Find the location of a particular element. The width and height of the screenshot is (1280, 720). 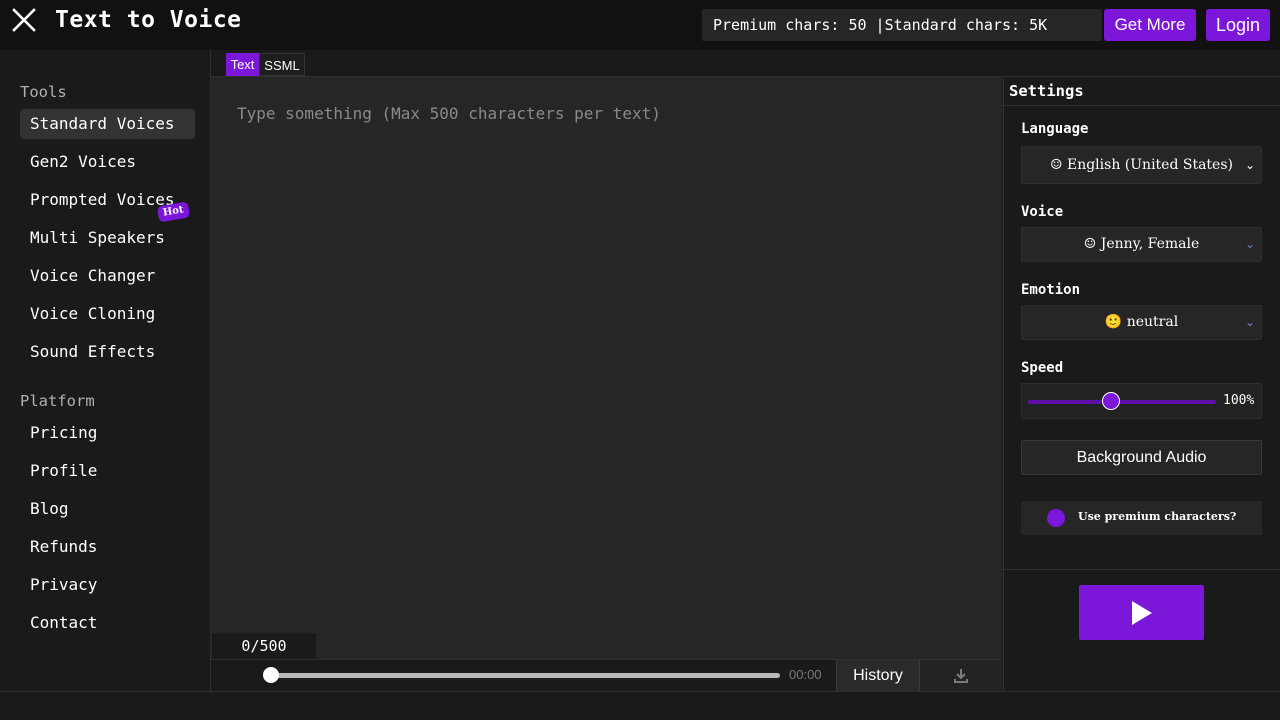

play-button is located at coordinates (1141, 612).